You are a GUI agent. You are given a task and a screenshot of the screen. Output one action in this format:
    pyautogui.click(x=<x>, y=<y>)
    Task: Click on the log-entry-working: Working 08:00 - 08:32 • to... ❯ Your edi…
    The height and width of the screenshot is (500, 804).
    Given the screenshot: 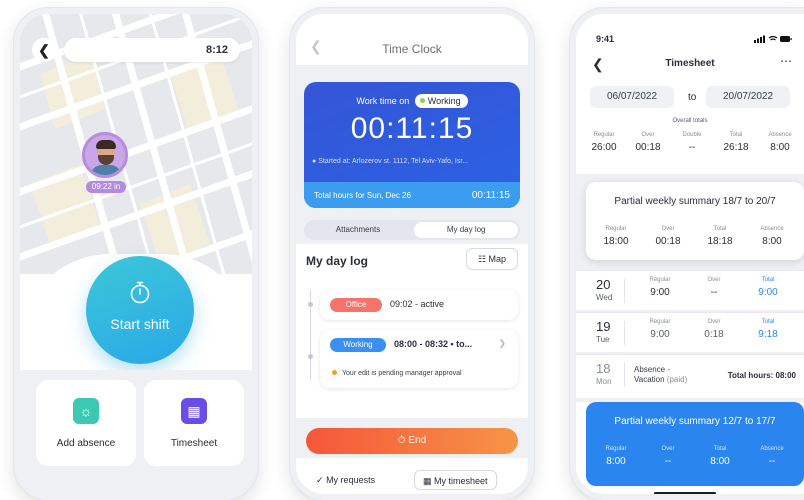 What is the action you would take?
    pyautogui.click(x=419, y=359)
    